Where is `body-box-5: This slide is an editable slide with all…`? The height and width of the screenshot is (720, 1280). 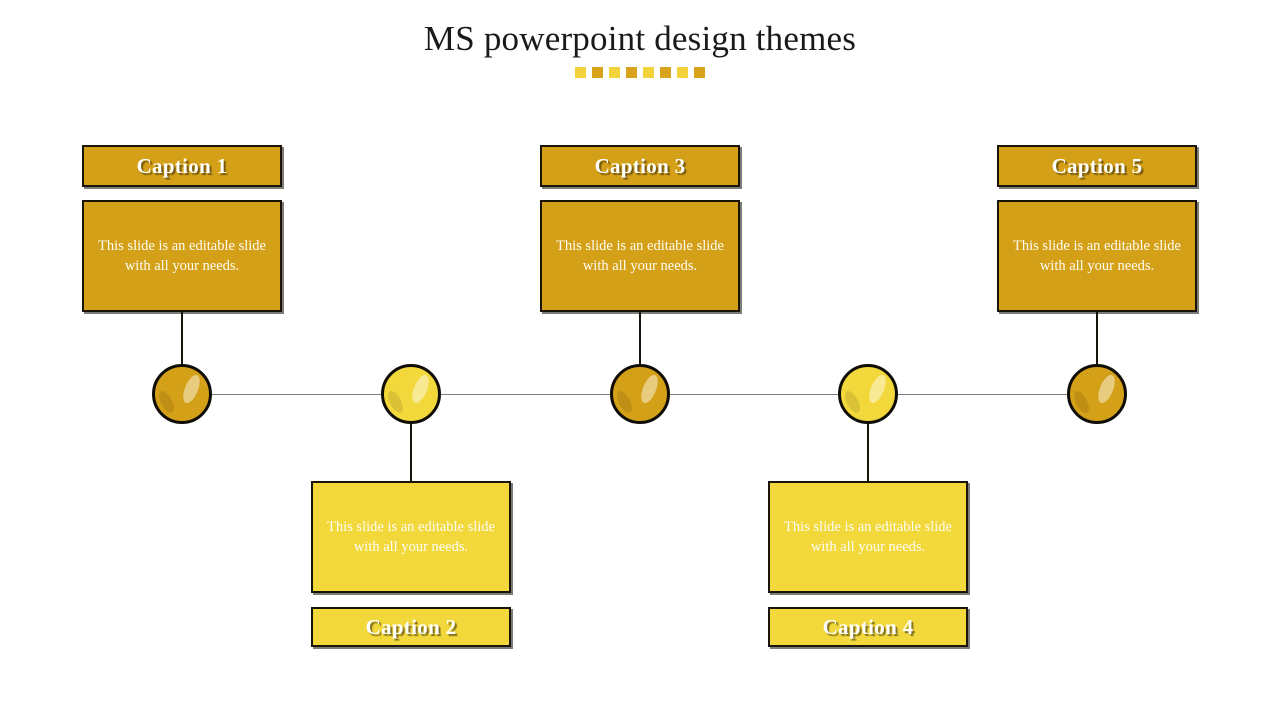
body-box-5: This slide is an editable slide with all… is located at coordinates (1097, 256).